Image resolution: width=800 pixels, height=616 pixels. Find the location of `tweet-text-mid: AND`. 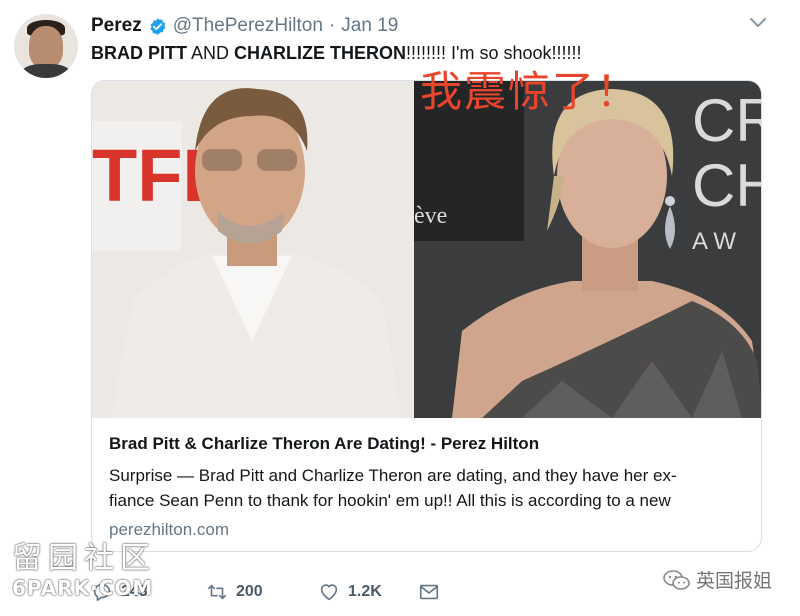

tweet-text-mid: AND is located at coordinates (211, 53).